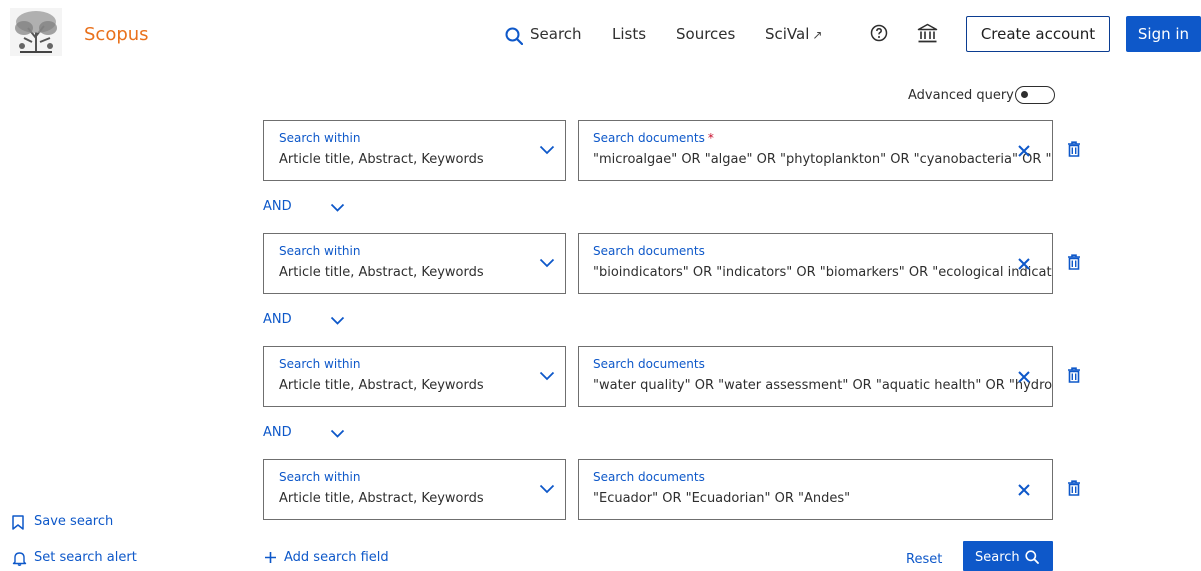 Image resolution: width=1201 pixels, height=571 pixels. I want to click on reset-button: Reset, so click(924, 559).